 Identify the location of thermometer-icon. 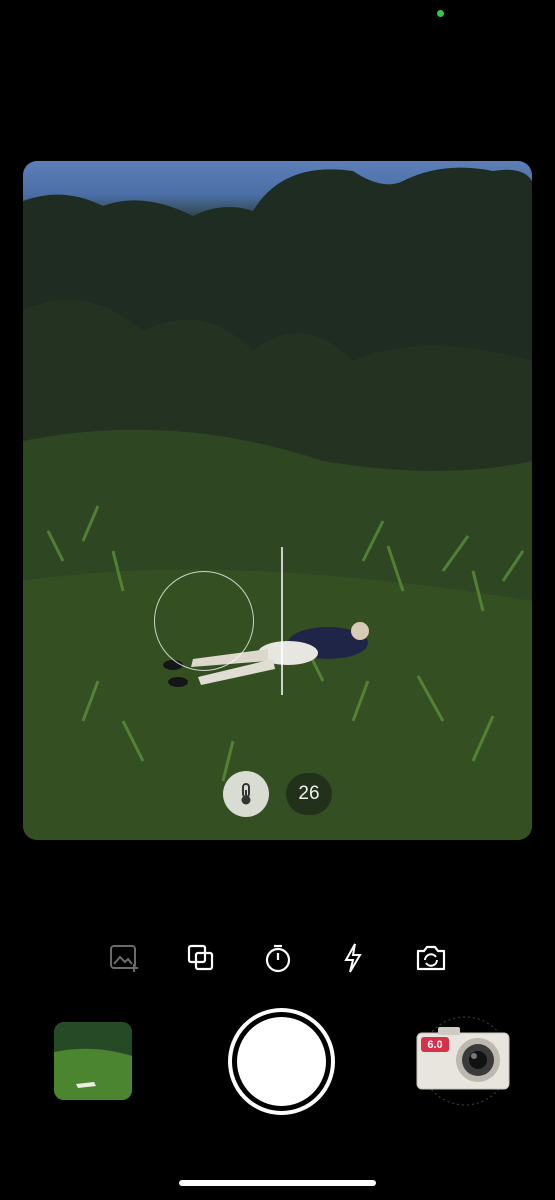
(246, 794).